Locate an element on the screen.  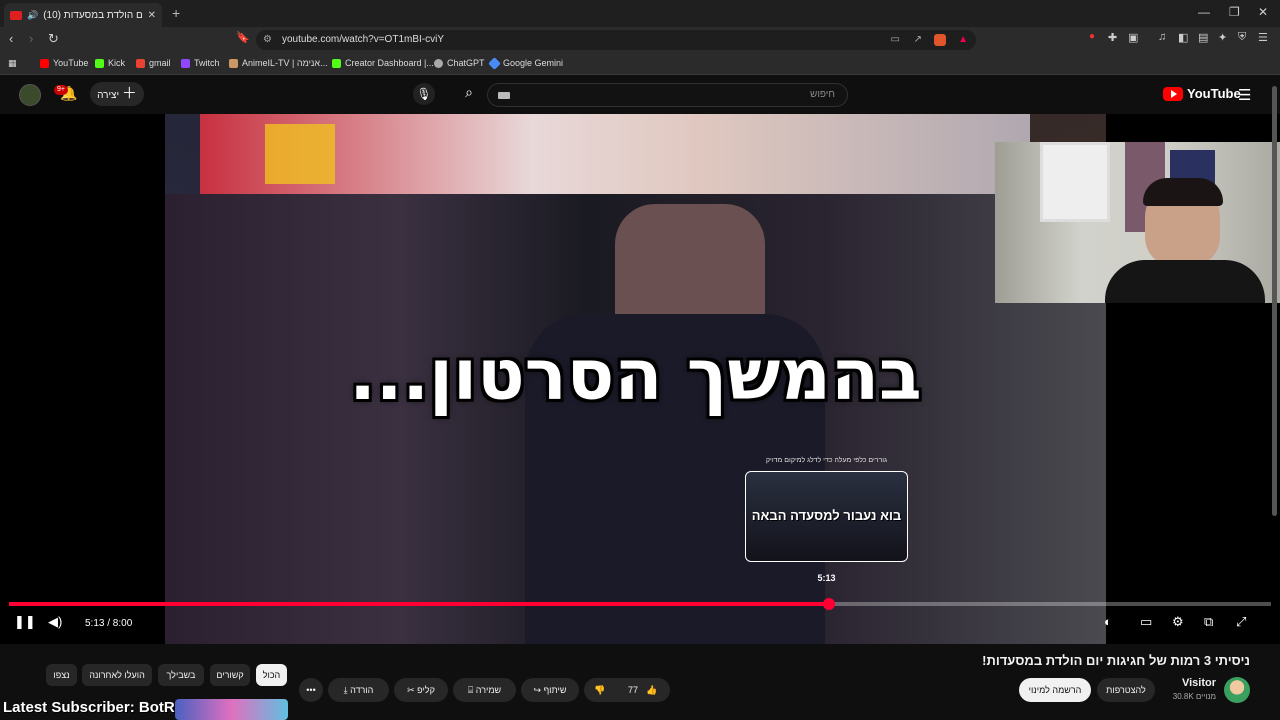
progress-bar is located at coordinates (640, 604).